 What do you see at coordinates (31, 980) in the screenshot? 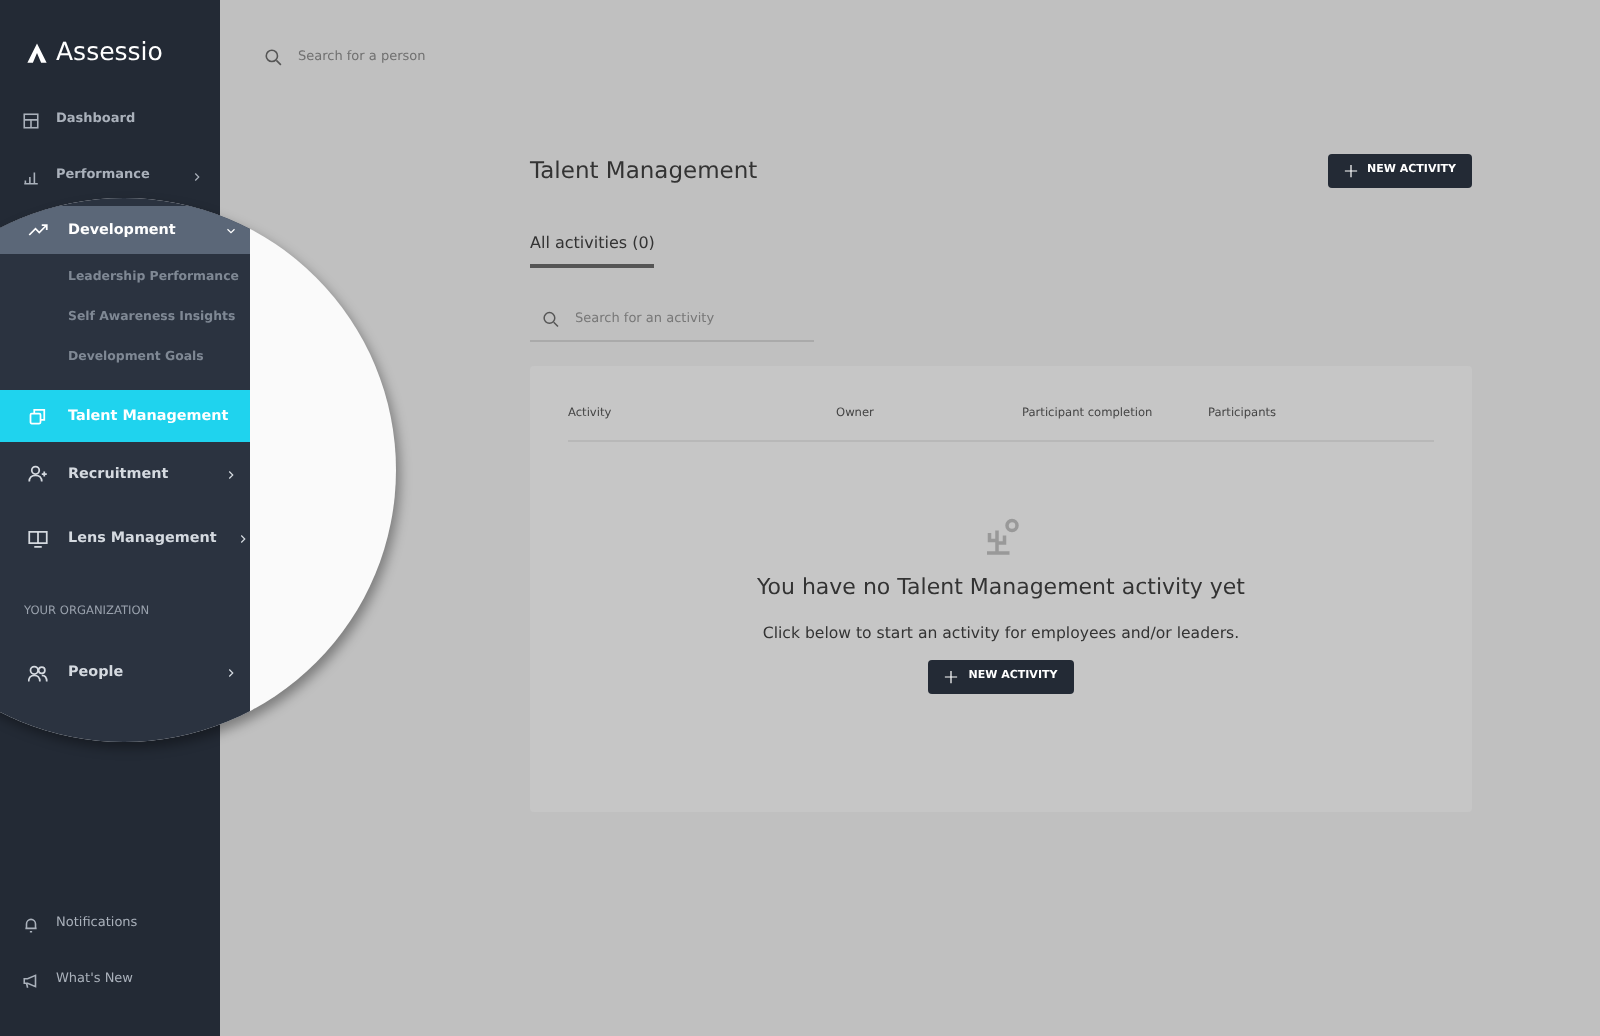
I see `megaphone-icon` at bounding box center [31, 980].